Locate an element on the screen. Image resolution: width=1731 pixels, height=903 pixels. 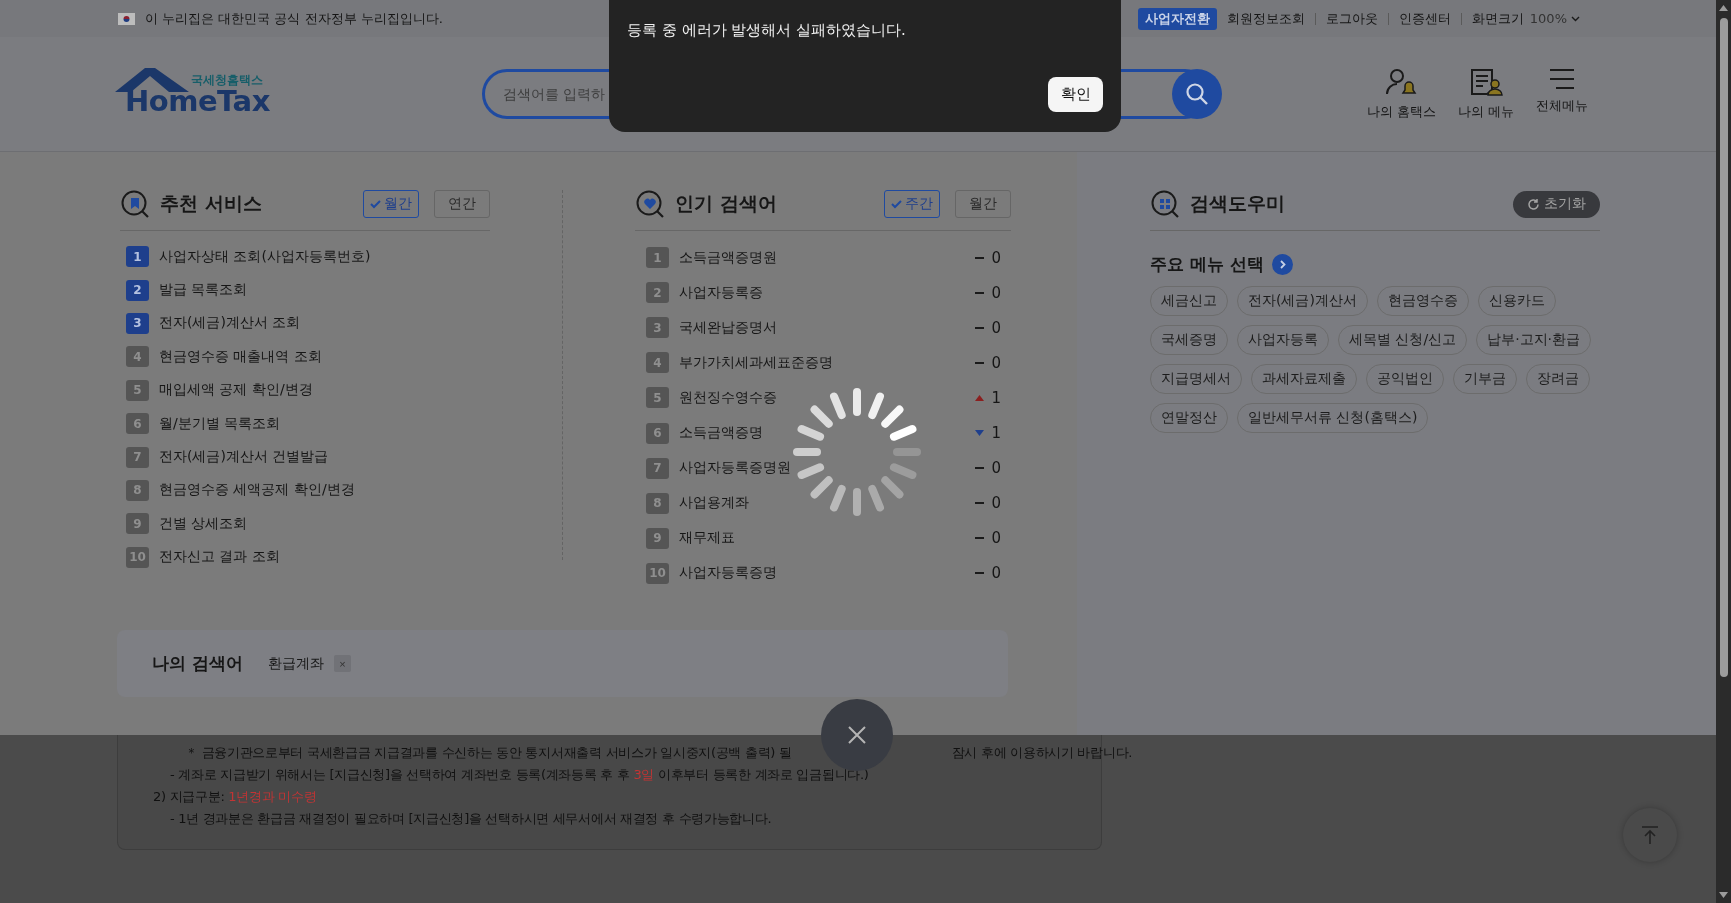
keyword-link: 국세완납증명서 is located at coordinates (728, 327).